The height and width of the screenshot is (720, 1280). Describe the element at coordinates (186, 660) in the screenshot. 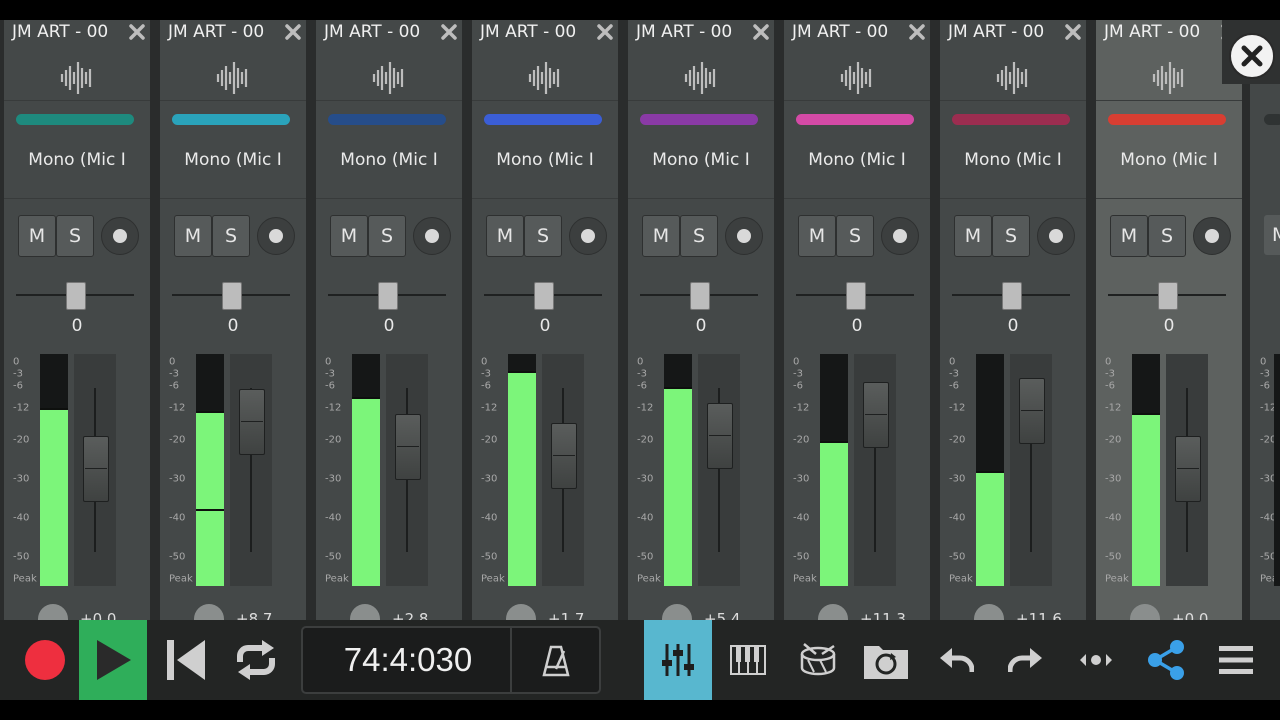

I see `rewind-button` at that location.